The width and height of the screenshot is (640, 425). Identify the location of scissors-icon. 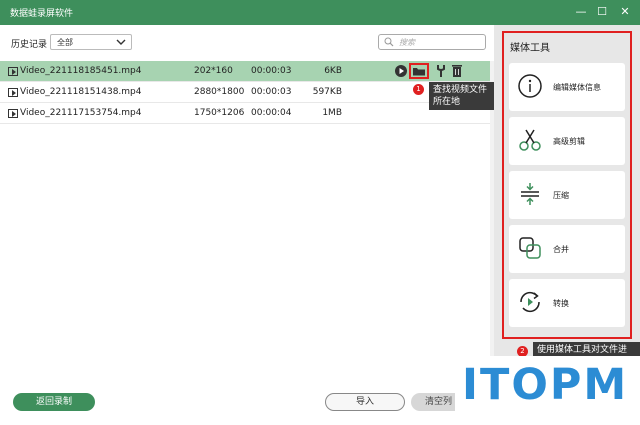
(530, 140).